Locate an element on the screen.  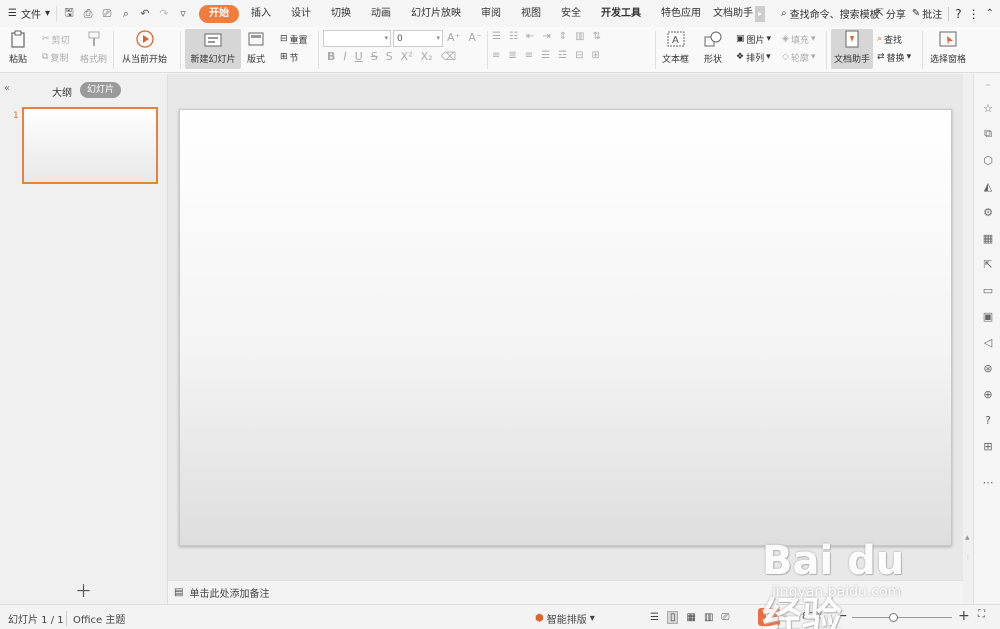
fit-window-icon: ⛶ is located at coordinates (981, 614).